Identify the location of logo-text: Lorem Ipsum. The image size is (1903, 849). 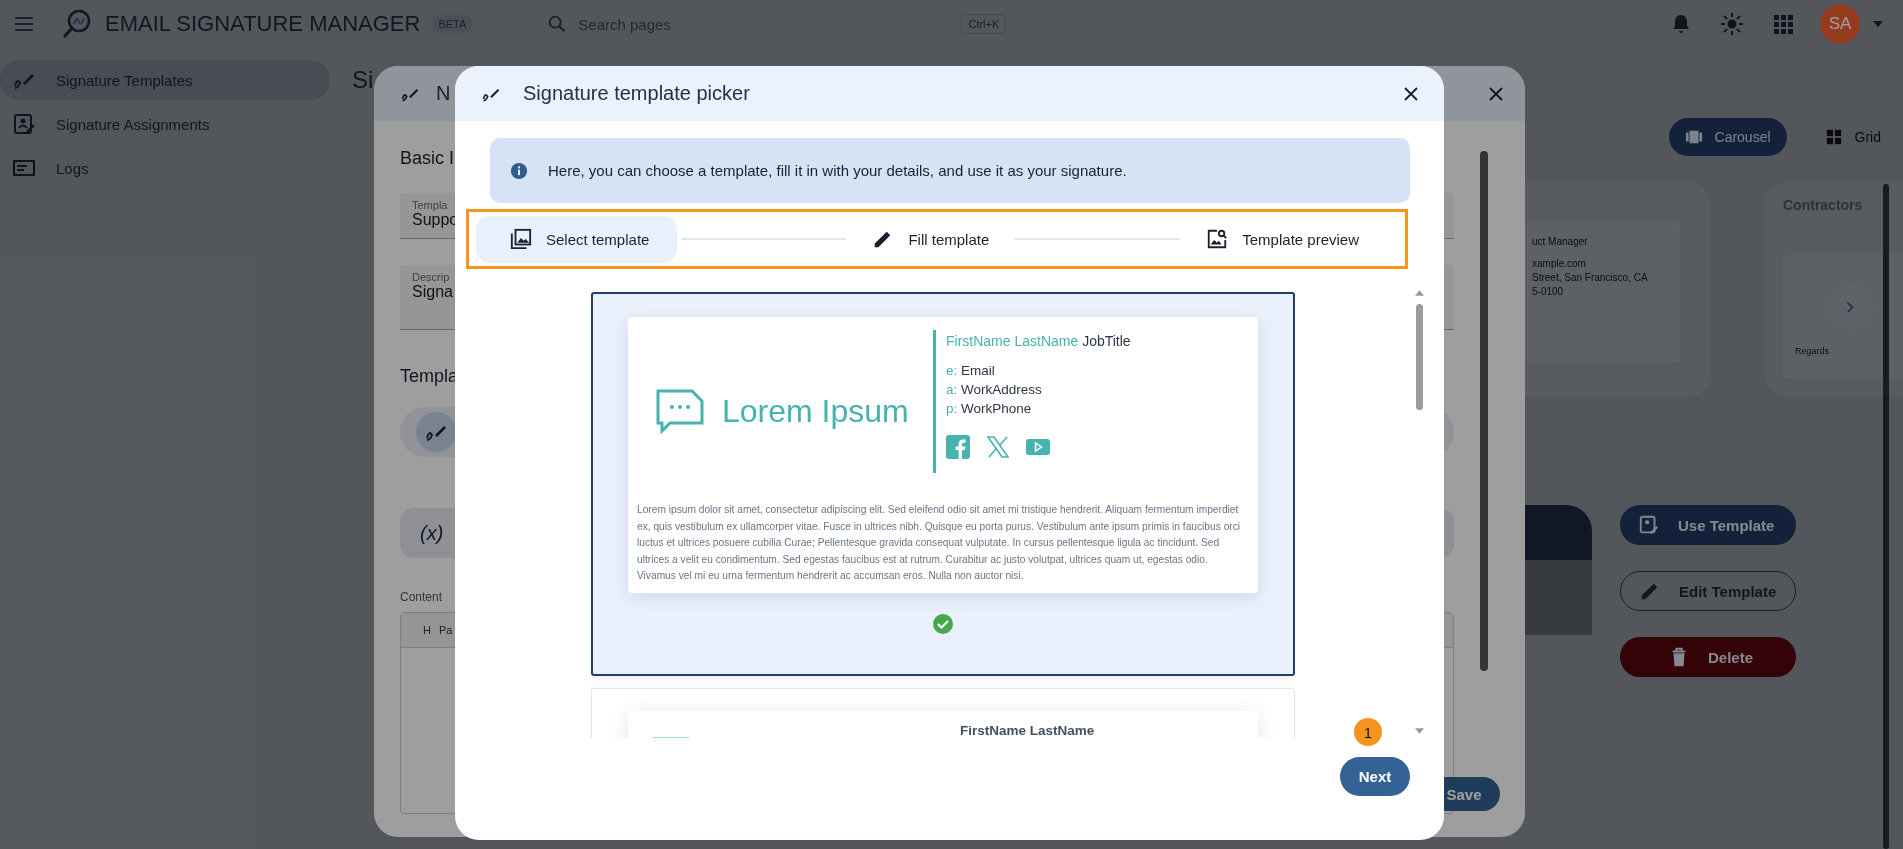
(815, 411).